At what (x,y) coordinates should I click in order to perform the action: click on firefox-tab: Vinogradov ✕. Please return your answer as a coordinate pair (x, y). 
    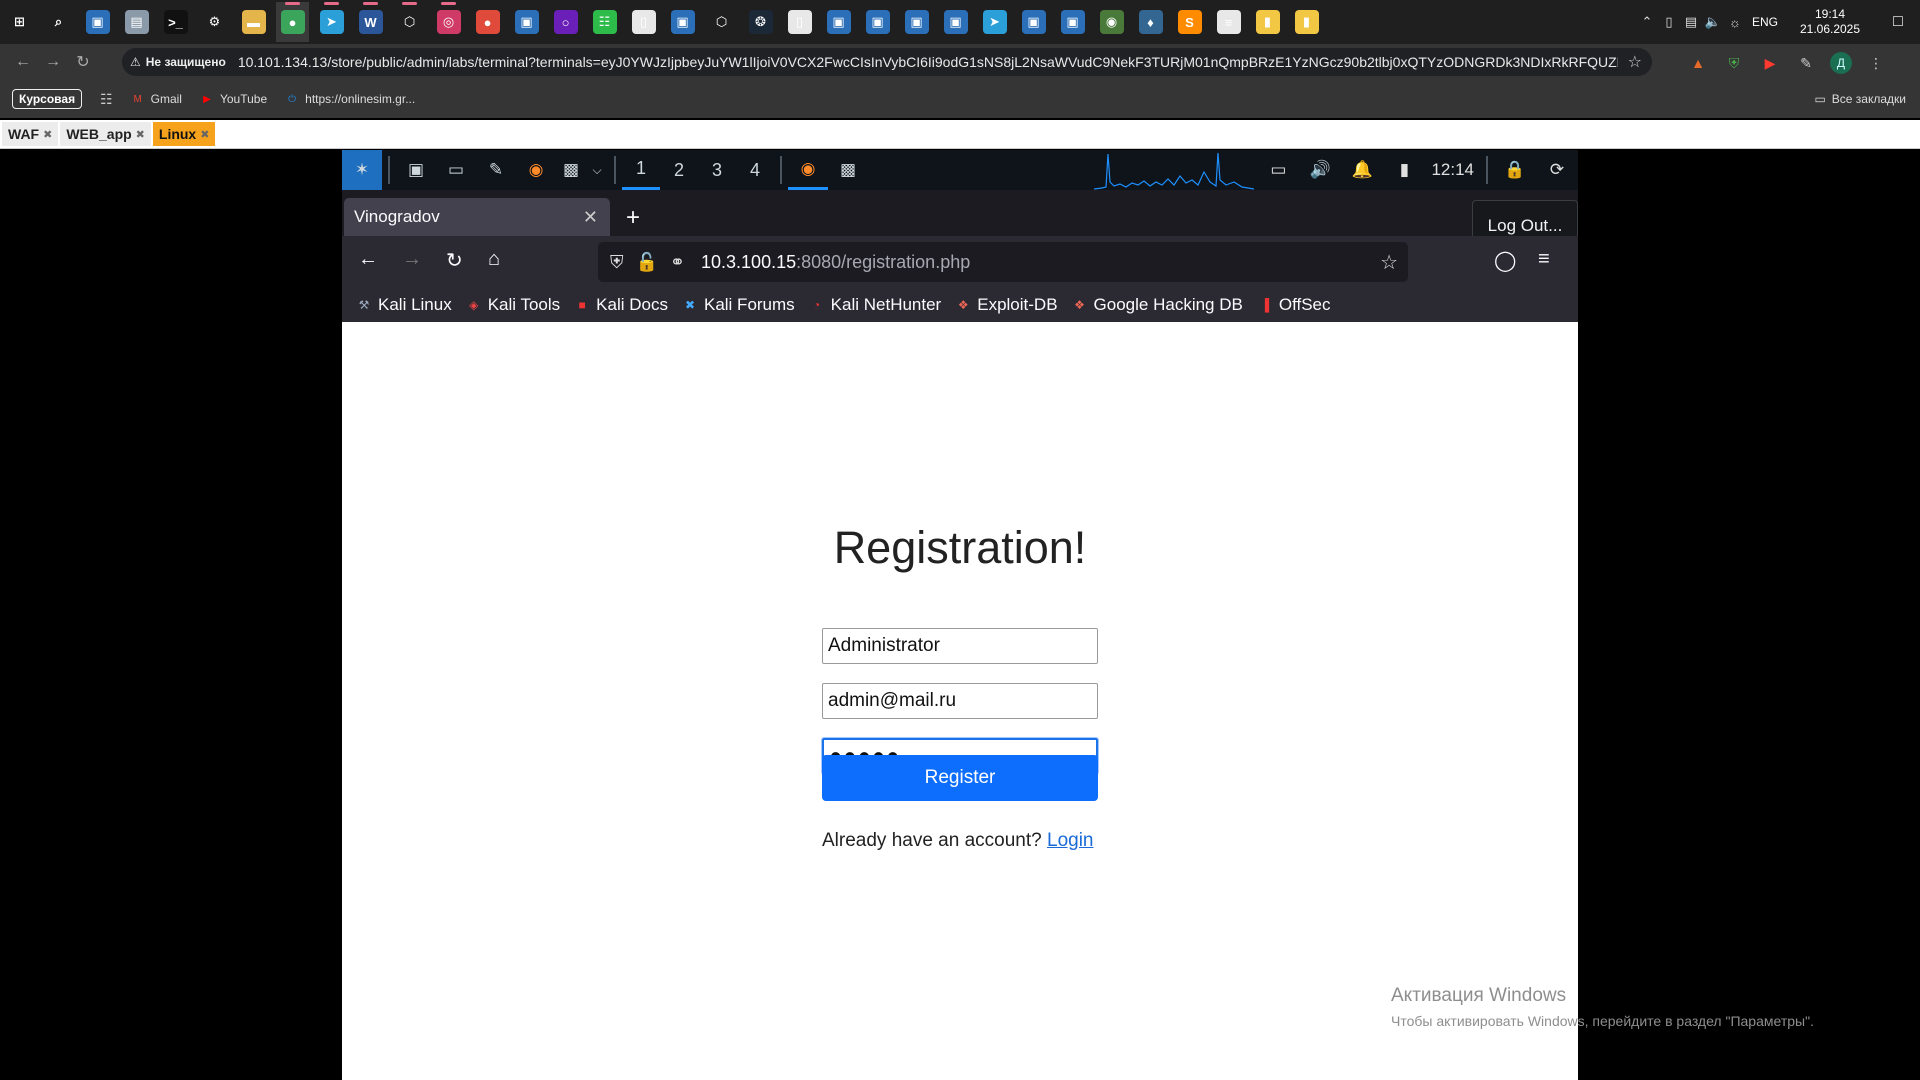
    Looking at the image, I should click on (477, 217).